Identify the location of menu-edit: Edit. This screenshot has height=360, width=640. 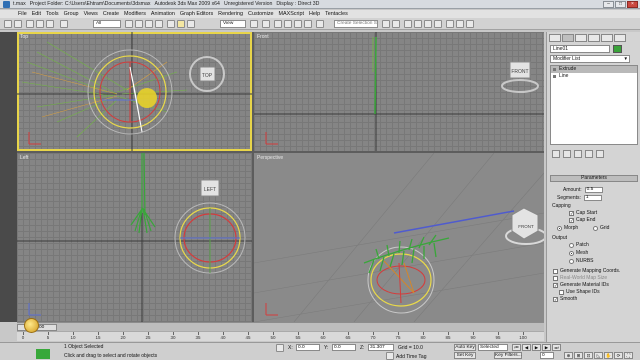
(36, 14).